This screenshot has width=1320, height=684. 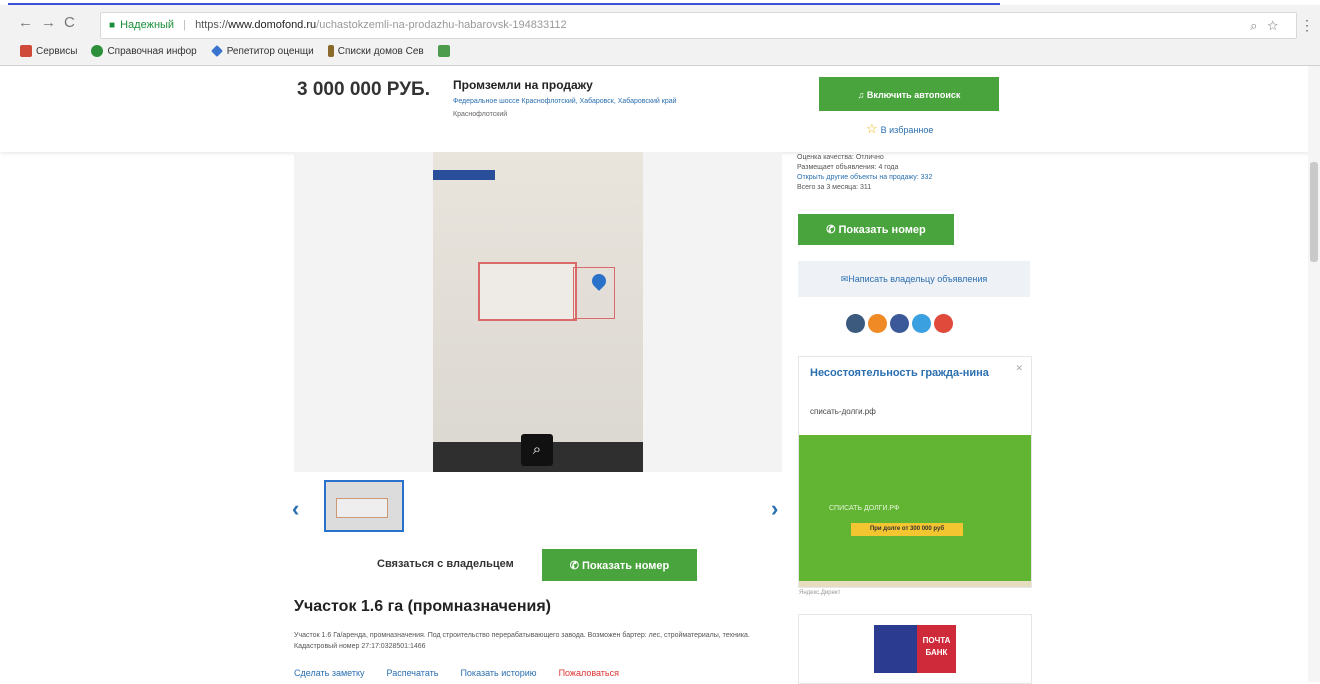 What do you see at coordinates (537, 450) in the screenshot?
I see `zoom-icon: ⌕` at bounding box center [537, 450].